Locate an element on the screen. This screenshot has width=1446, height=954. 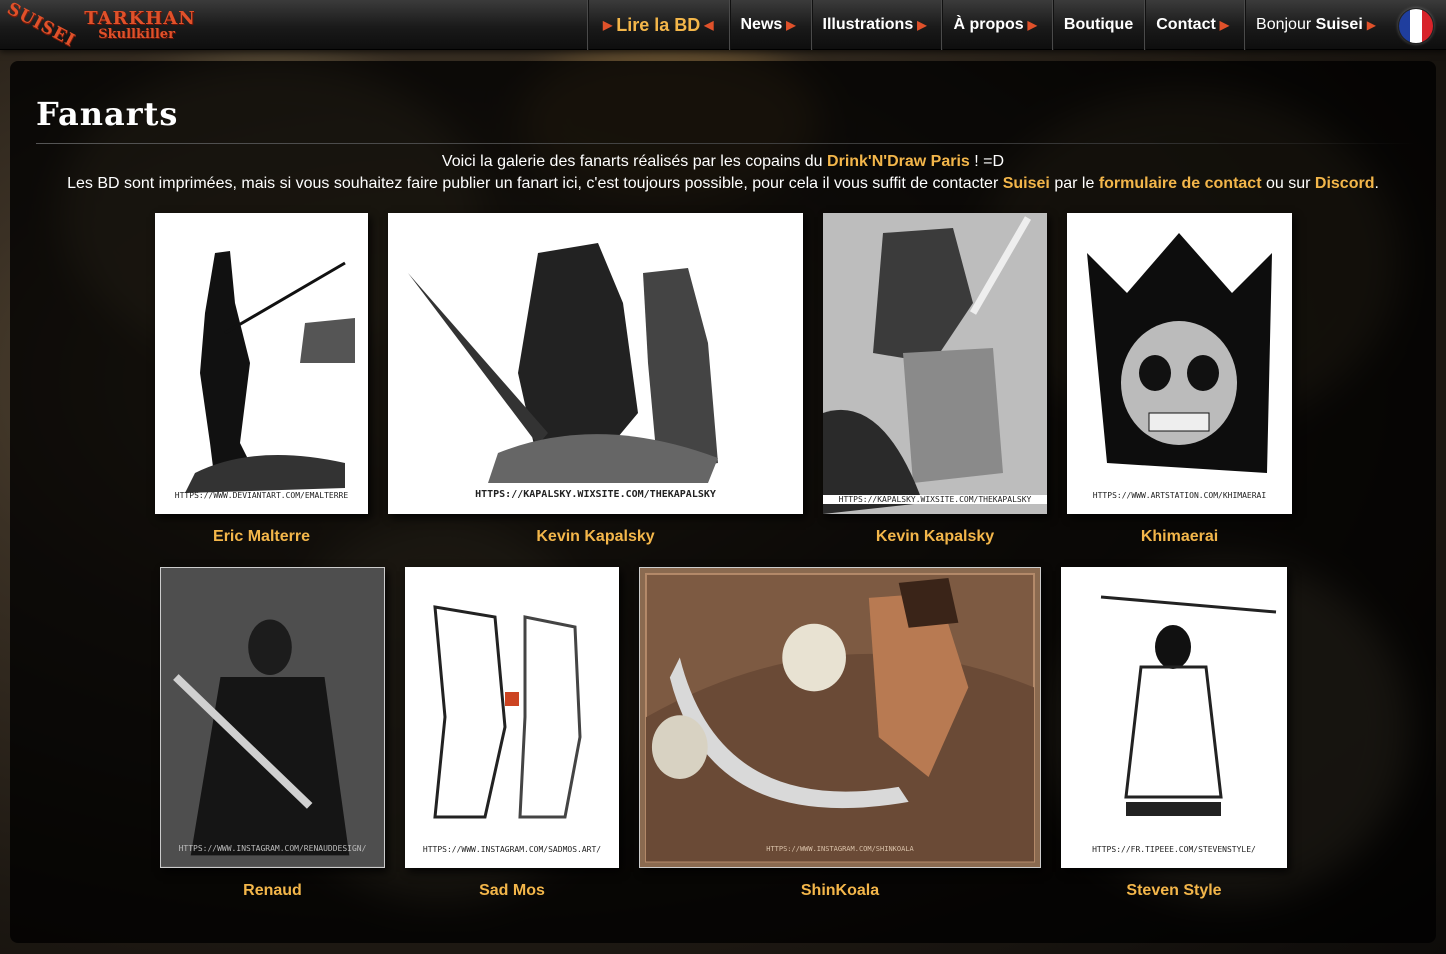
site-logo: SUISEI TARKHAN Skullkiller is located at coordinates (99, 26).